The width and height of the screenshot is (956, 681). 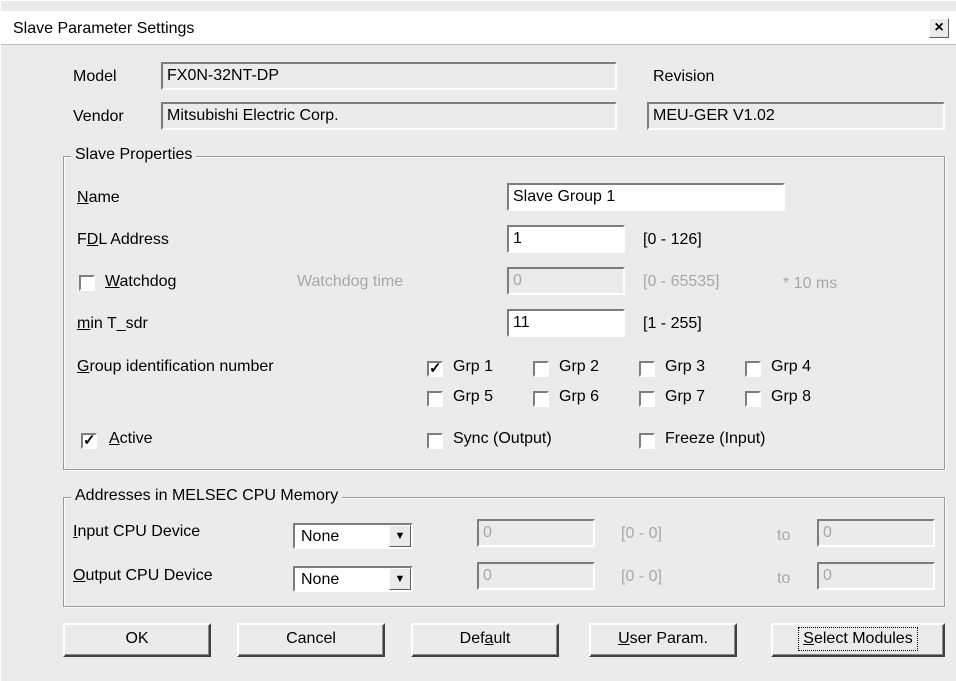 What do you see at coordinates (435, 441) in the screenshot?
I see `sync-output-checkbox` at bounding box center [435, 441].